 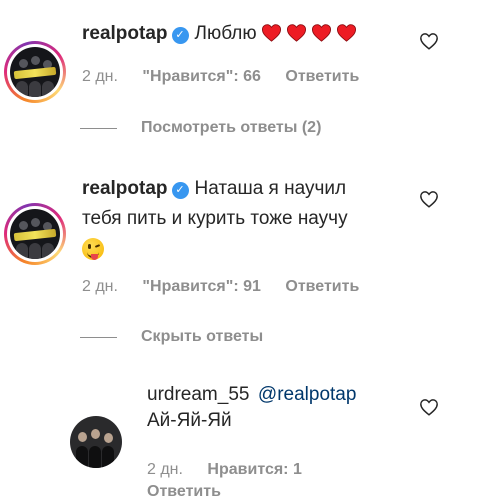 I want to click on comment-text: Люблю, so click(x=225, y=33).